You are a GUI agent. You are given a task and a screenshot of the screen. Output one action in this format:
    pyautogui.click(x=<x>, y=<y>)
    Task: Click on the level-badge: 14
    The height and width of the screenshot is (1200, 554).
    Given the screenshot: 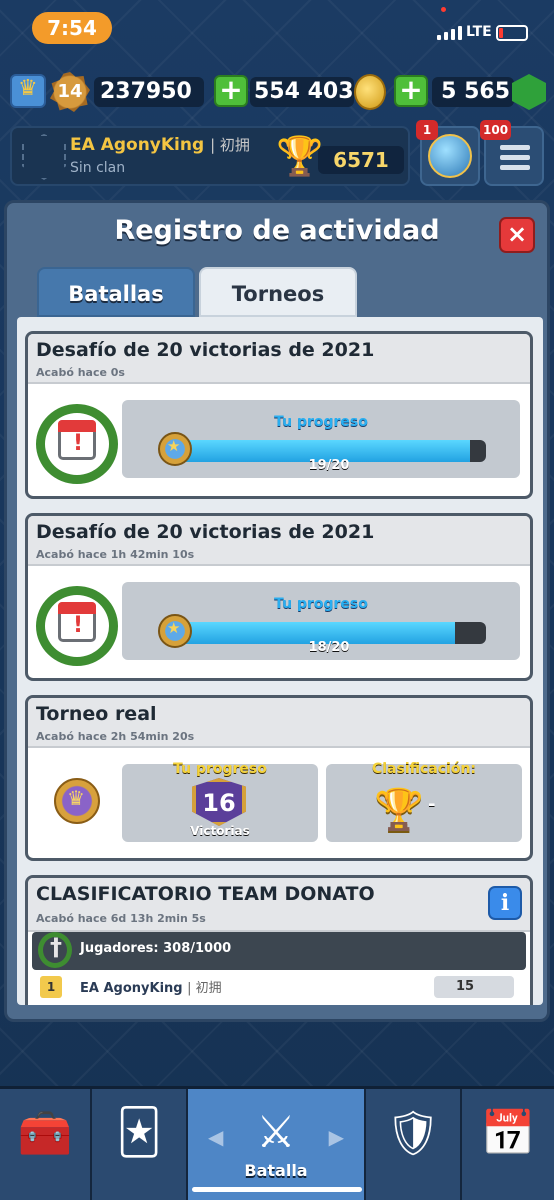 What is the action you would take?
    pyautogui.click(x=70, y=92)
    